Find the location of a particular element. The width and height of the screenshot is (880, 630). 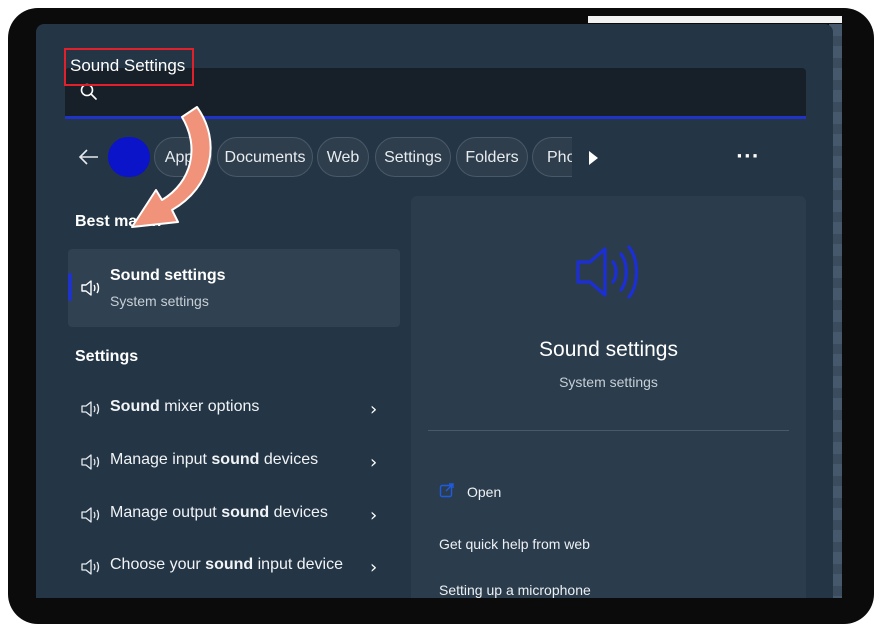

detail-subtitle: System settings is located at coordinates (608, 382).